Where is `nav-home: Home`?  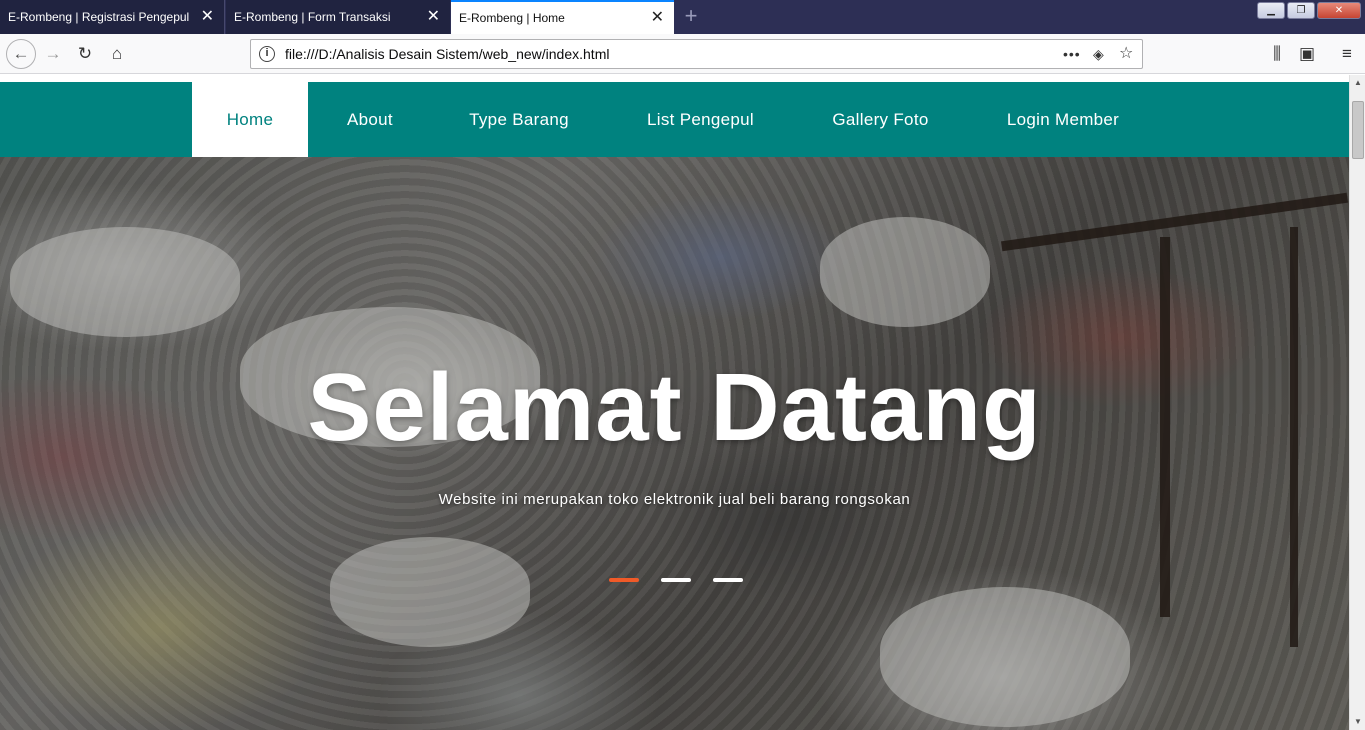 nav-home: Home is located at coordinates (250, 119).